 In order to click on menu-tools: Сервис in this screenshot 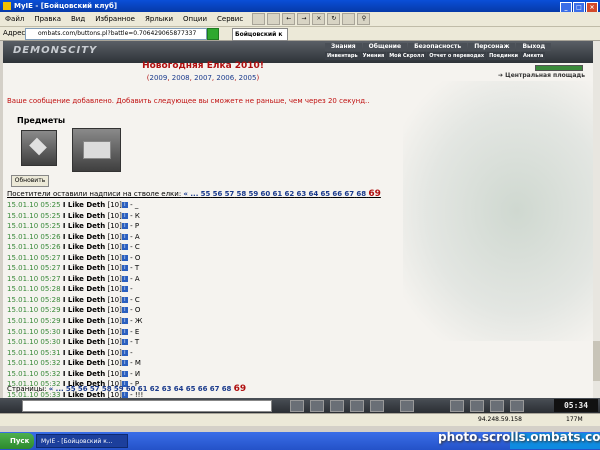, I will do `click(230, 19)`.